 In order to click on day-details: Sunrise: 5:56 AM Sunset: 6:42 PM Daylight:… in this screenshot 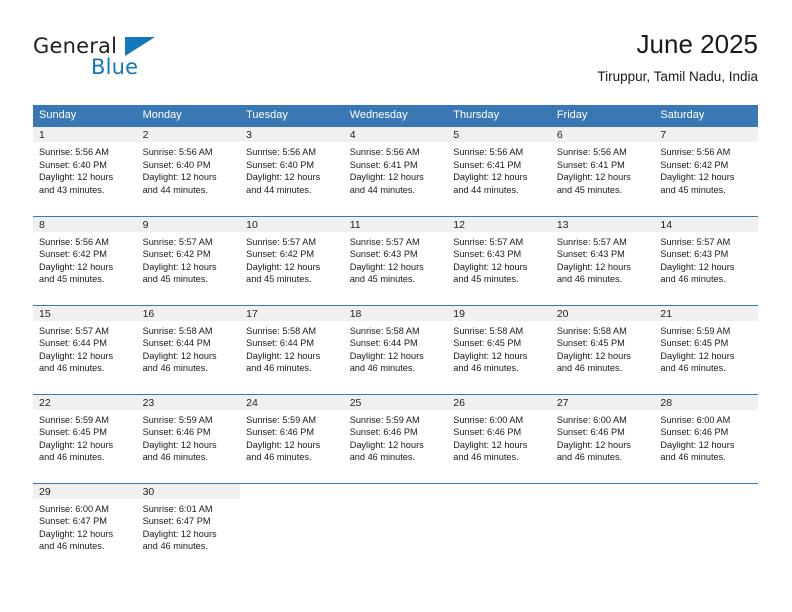, I will do `click(706, 169)`.